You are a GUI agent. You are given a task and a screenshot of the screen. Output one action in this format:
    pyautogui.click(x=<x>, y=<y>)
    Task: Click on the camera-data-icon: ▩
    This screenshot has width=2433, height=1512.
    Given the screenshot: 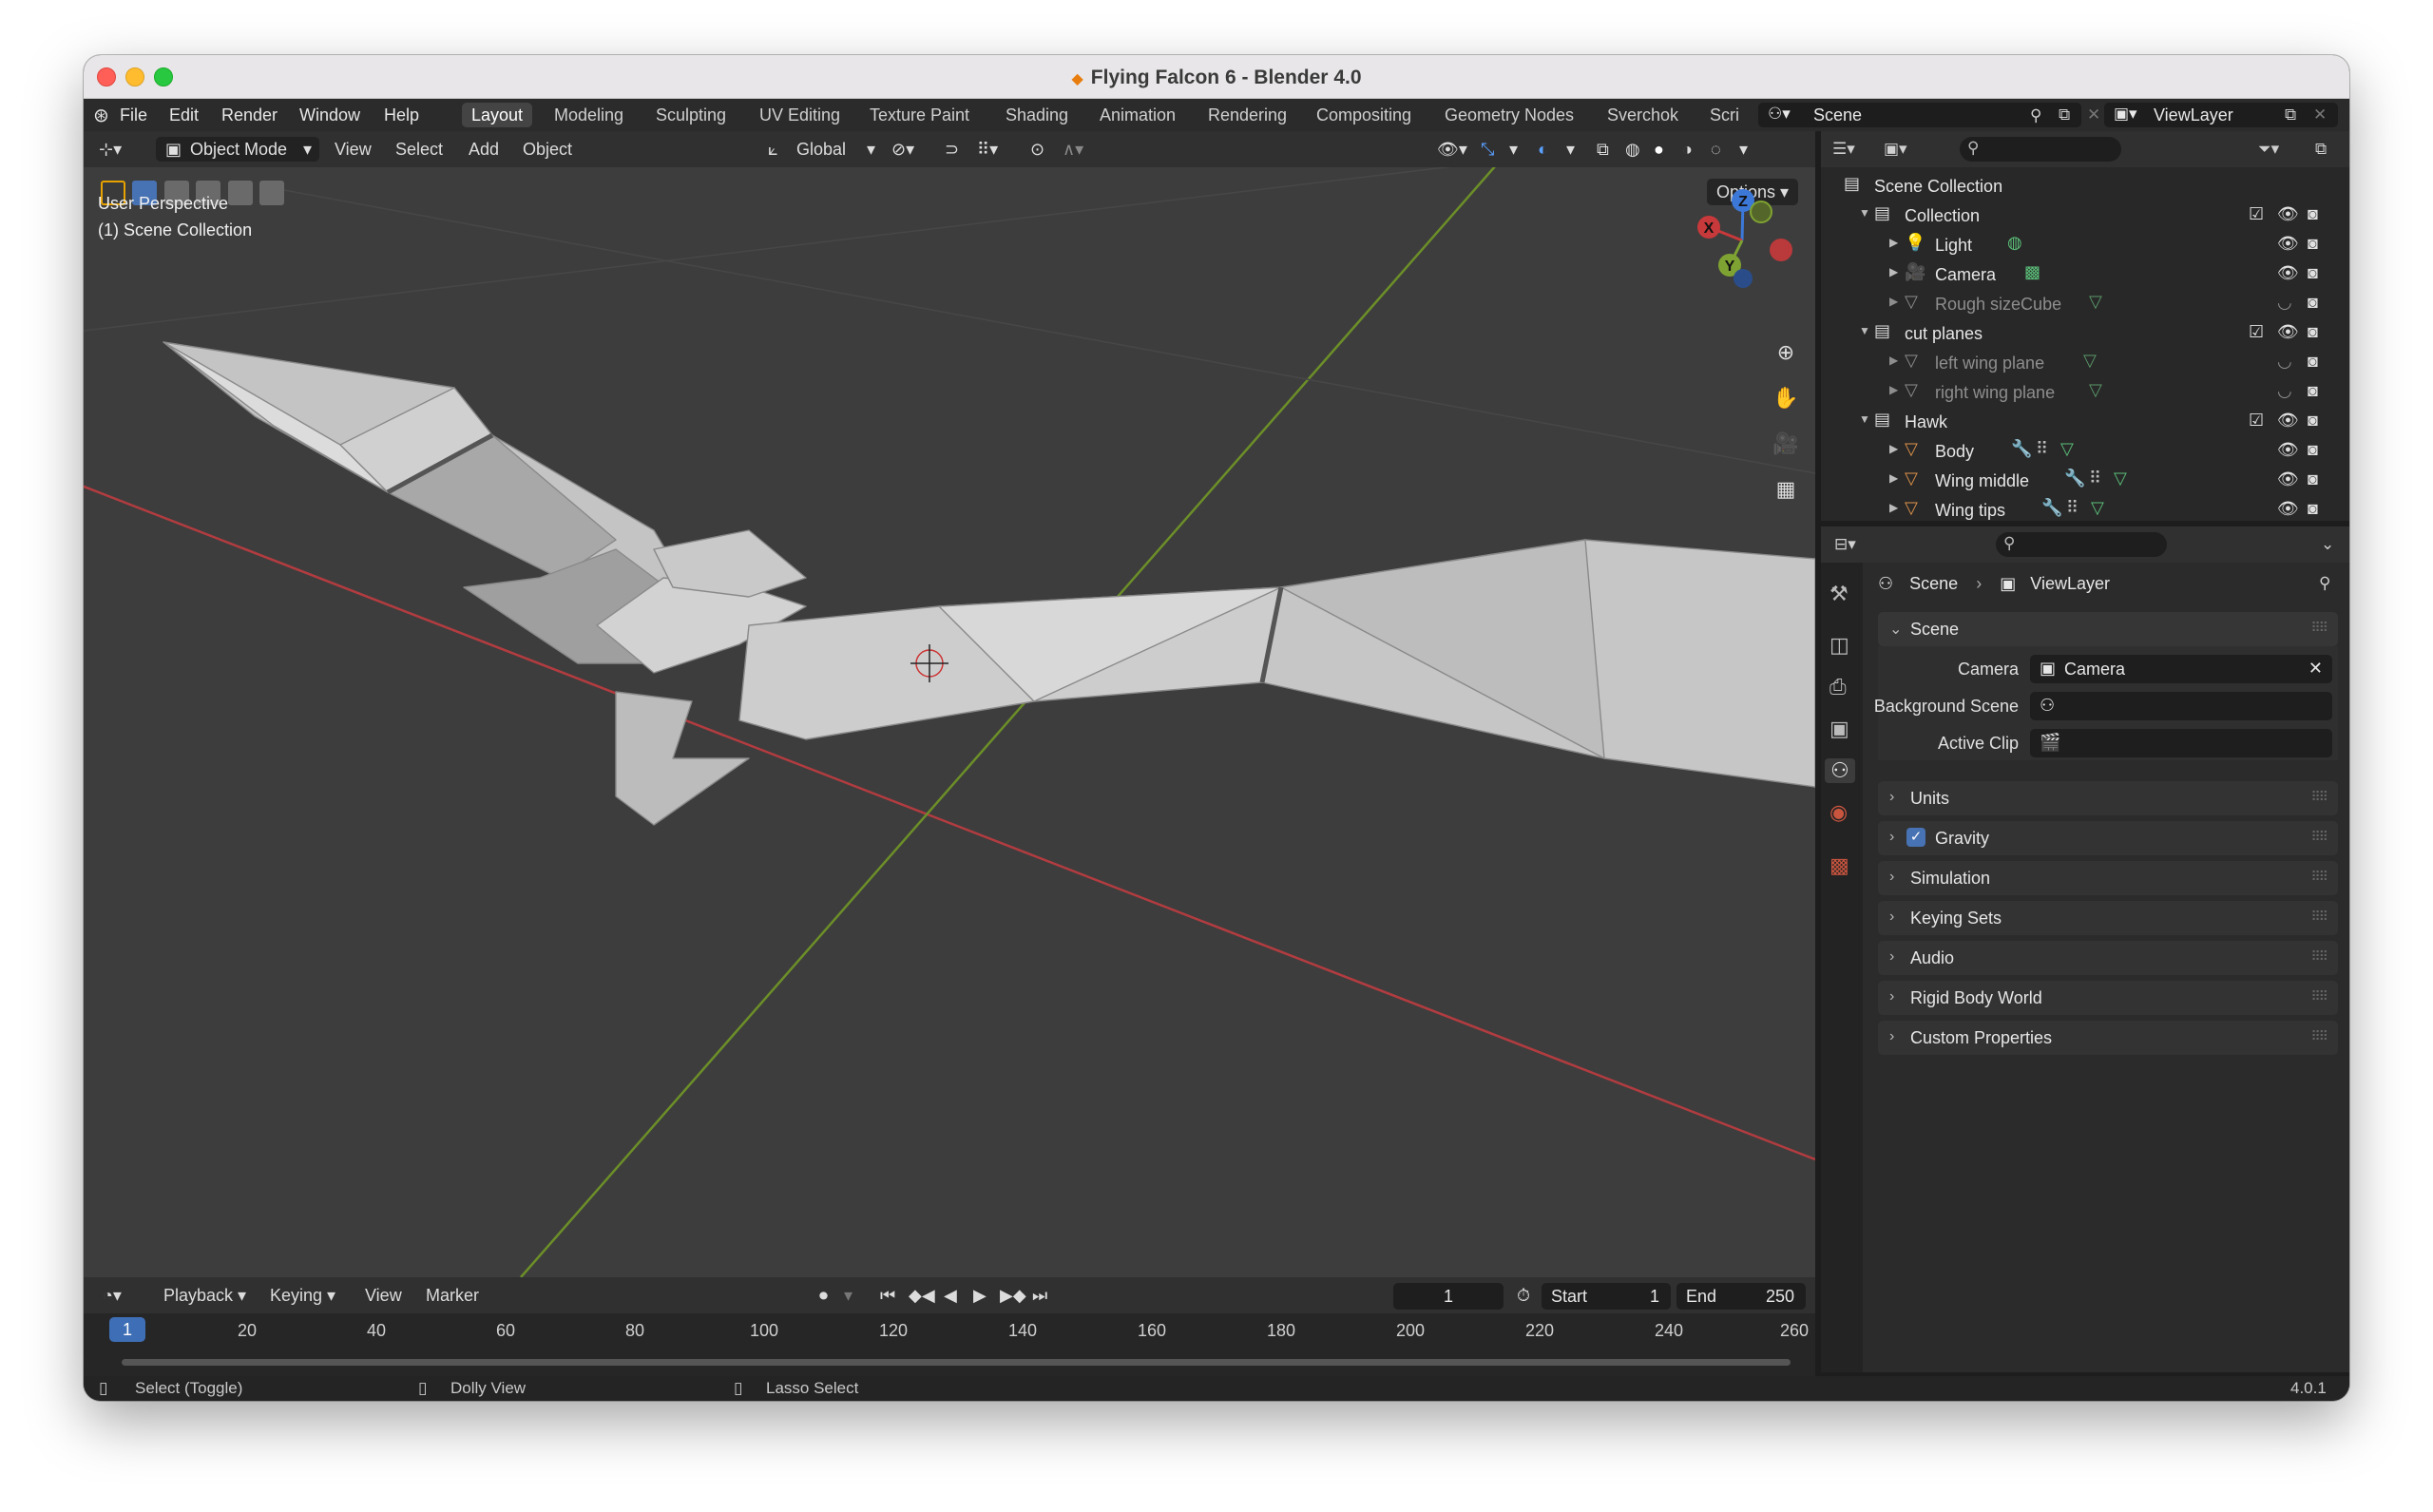 What is the action you would take?
    pyautogui.click(x=2032, y=272)
    